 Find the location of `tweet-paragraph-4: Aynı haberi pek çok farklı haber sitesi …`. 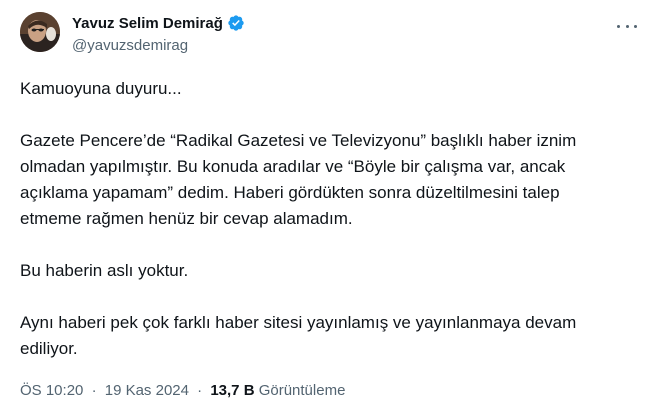

tweet-paragraph-4: Aynı haberi pek çok farklı haber sitesi … is located at coordinates (331, 336).